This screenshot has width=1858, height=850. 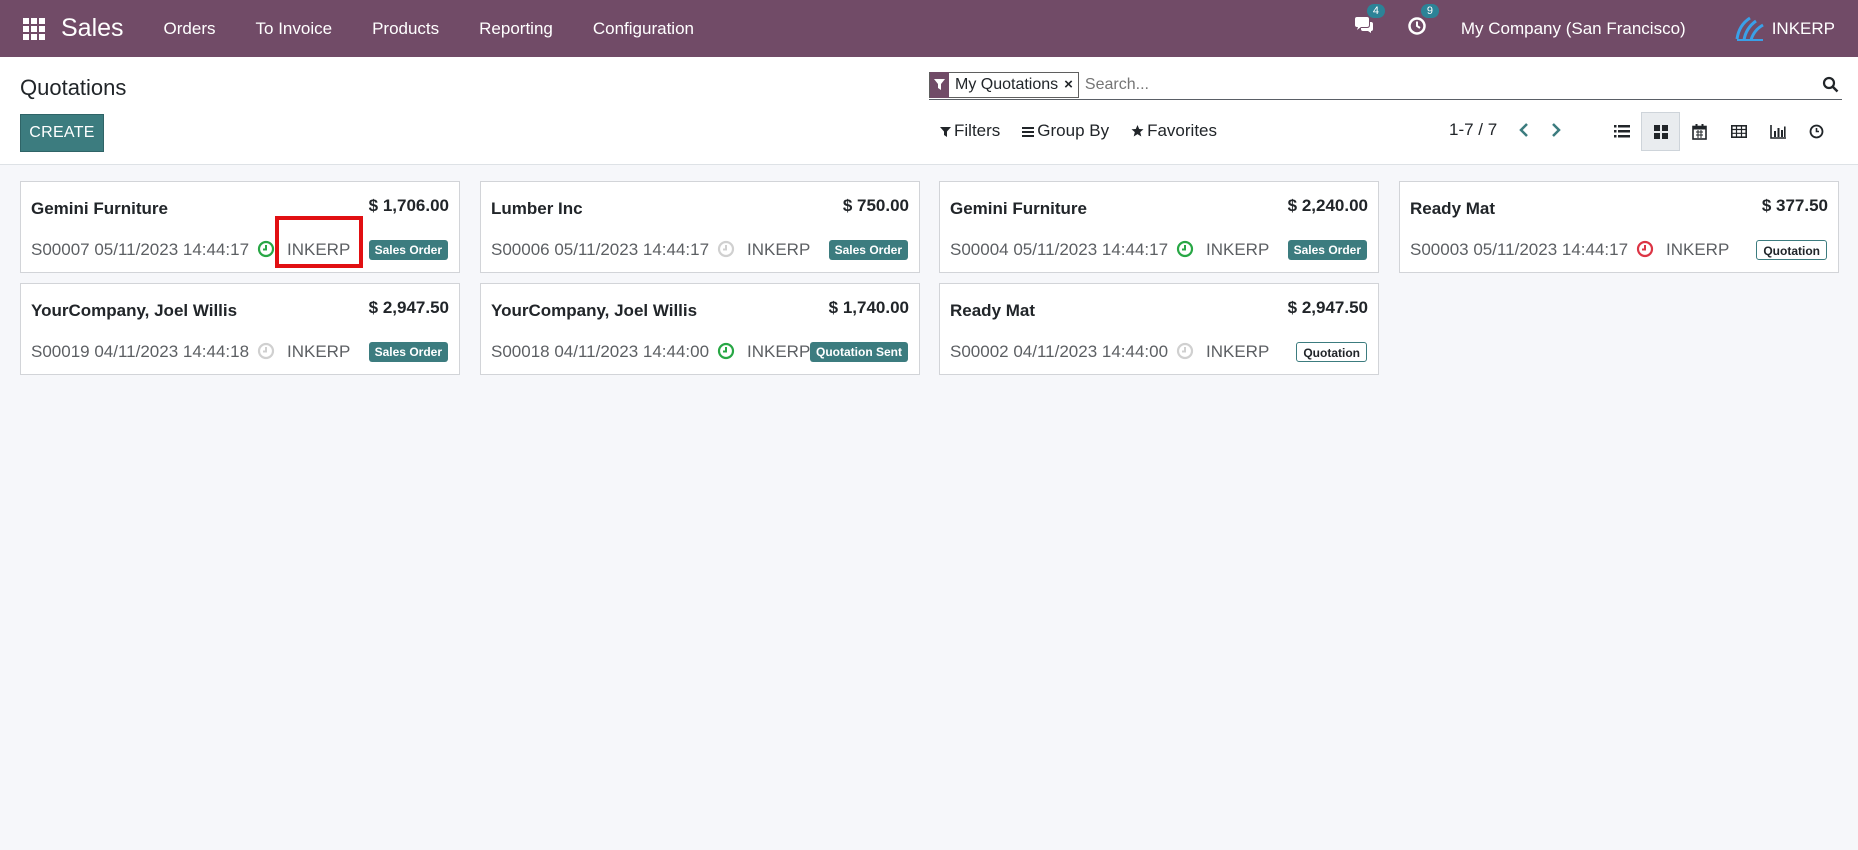 What do you see at coordinates (1556, 130) in the screenshot?
I see `pager-next-icon` at bounding box center [1556, 130].